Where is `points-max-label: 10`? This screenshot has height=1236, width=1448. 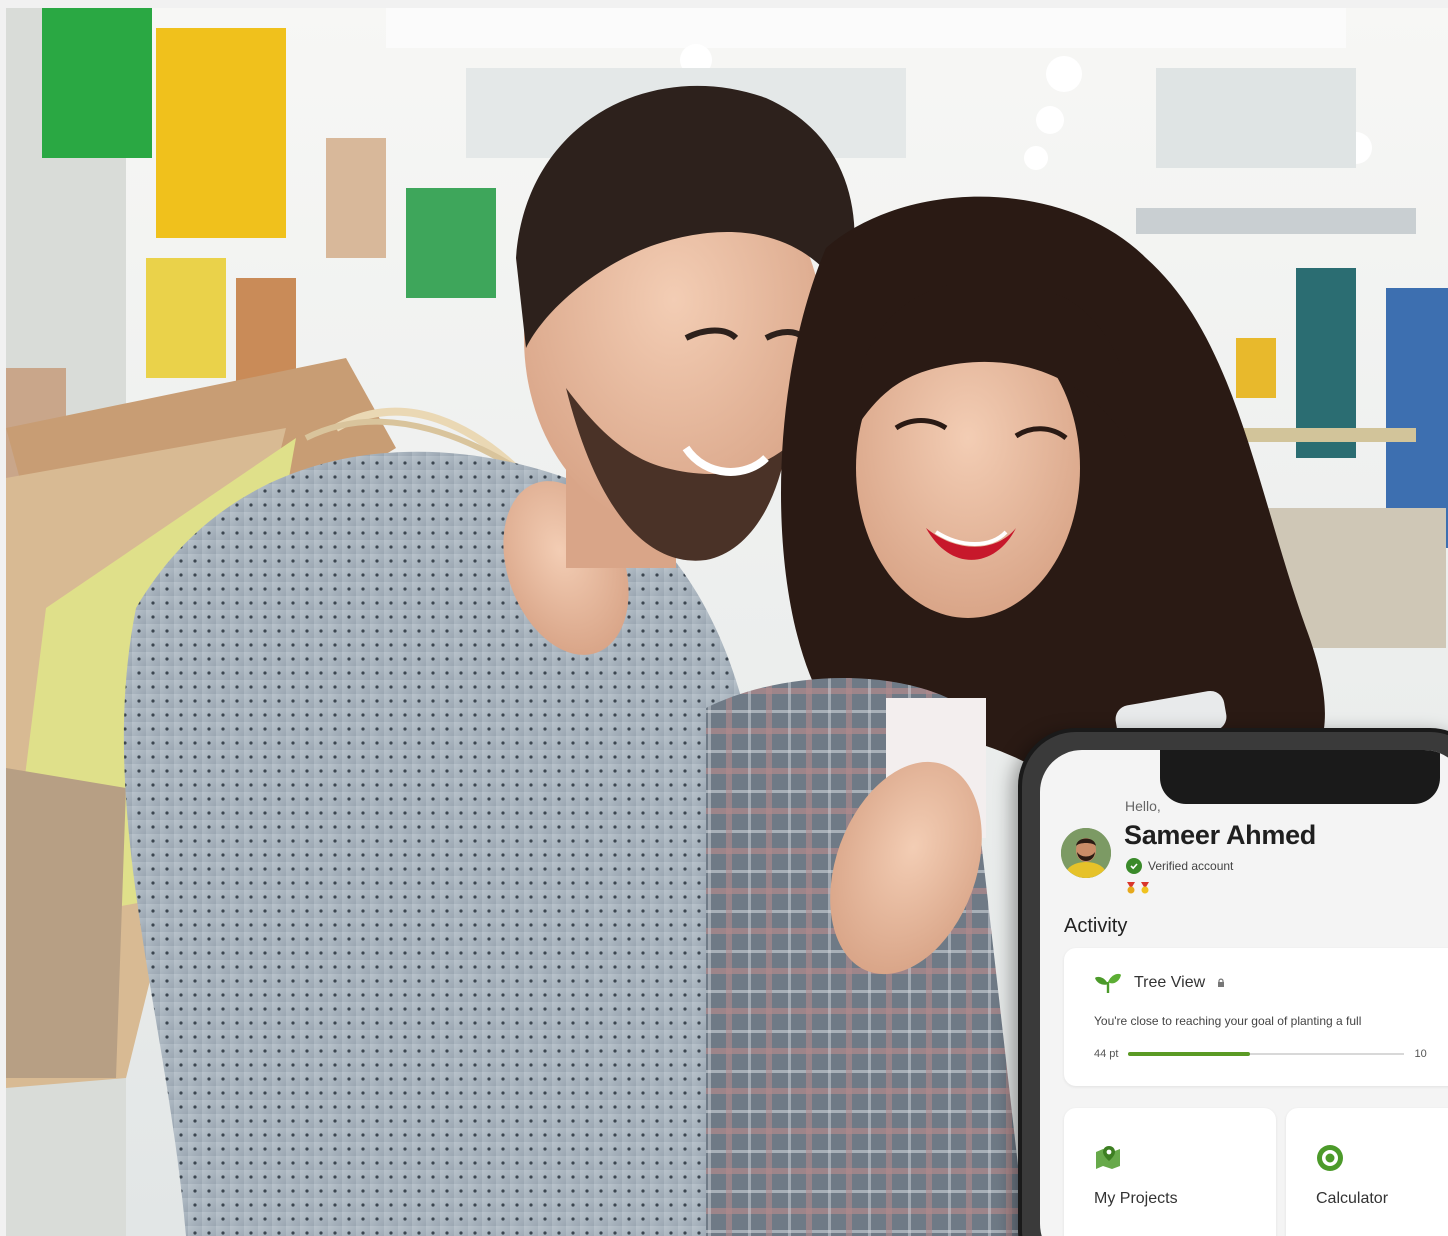 points-max-label: 10 is located at coordinates (1420, 1054).